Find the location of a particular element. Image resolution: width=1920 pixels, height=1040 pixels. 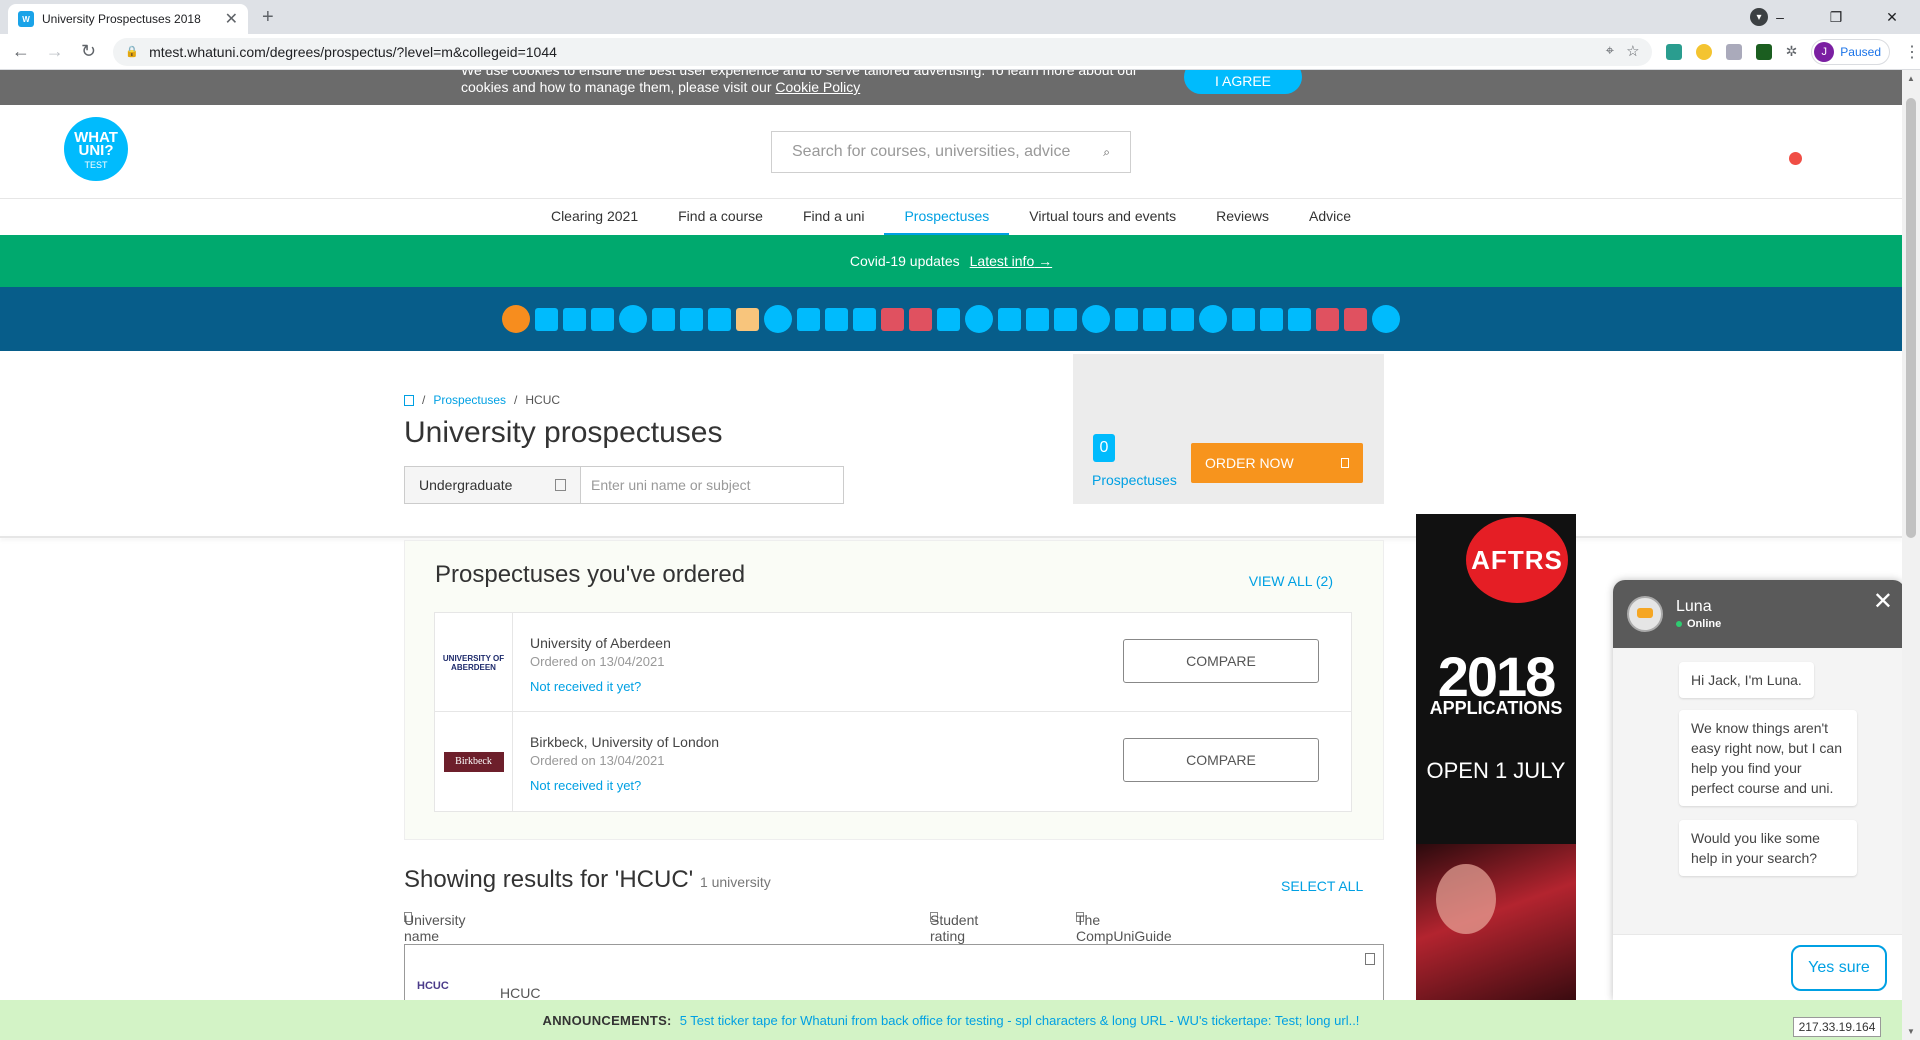

back-icon: ← is located at coordinates (21, 51).